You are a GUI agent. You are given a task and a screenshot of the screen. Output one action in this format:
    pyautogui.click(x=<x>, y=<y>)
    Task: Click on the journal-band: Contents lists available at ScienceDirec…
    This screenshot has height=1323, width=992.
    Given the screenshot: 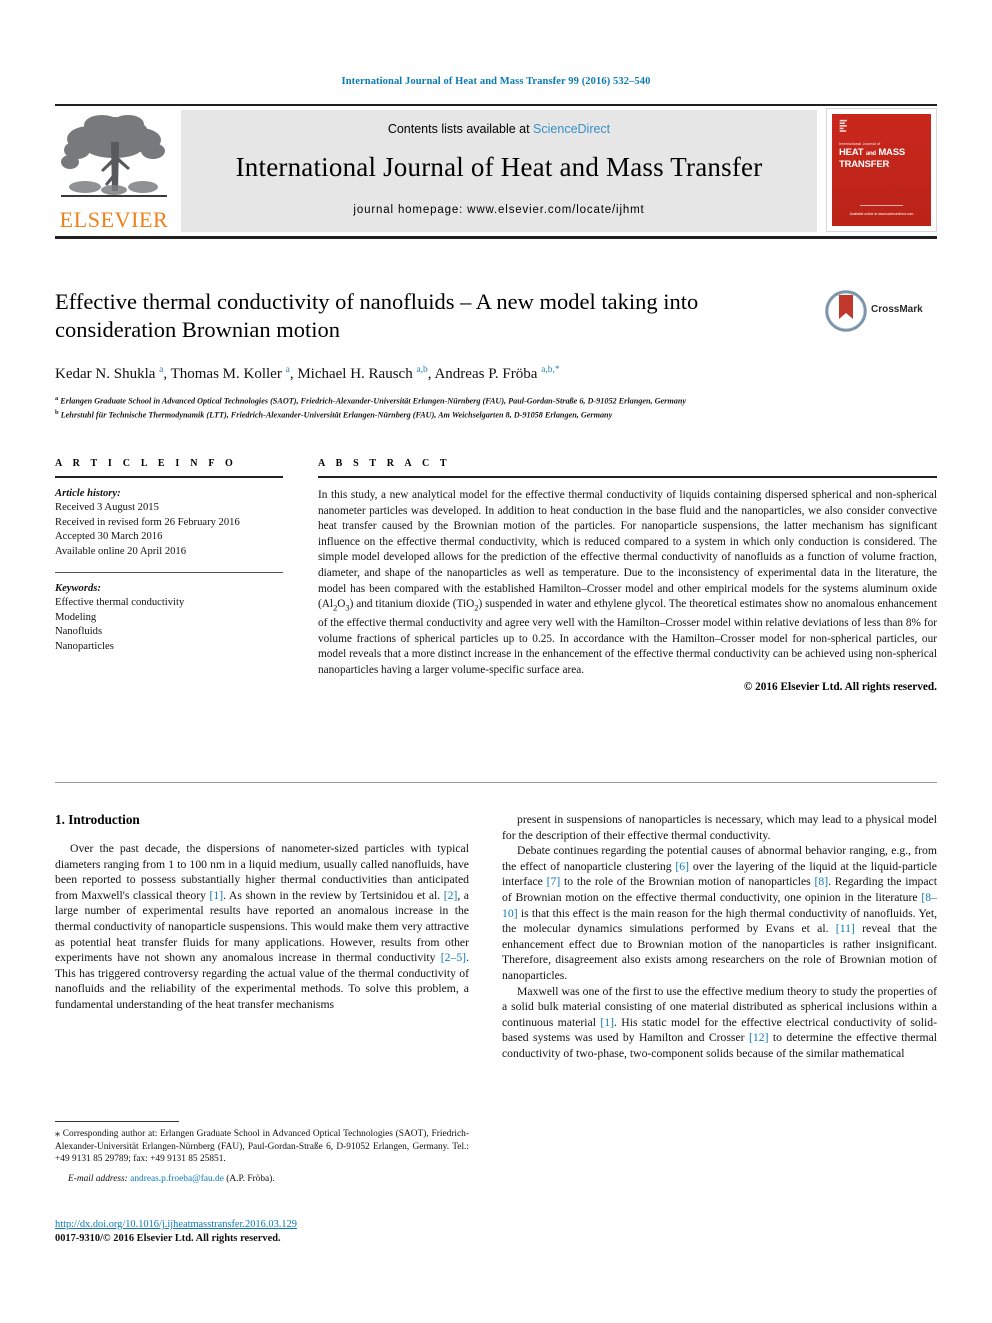 What is the action you would take?
    pyautogui.click(x=499, y=171)
    